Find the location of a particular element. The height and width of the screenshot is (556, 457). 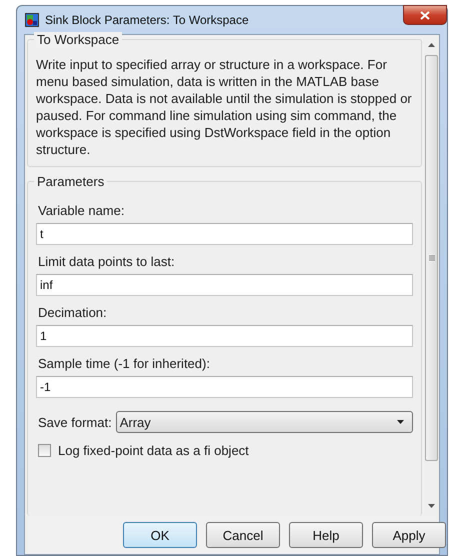

checkbox-label: Log fixed-point data as a fi object is located at coordinates (153, 450).